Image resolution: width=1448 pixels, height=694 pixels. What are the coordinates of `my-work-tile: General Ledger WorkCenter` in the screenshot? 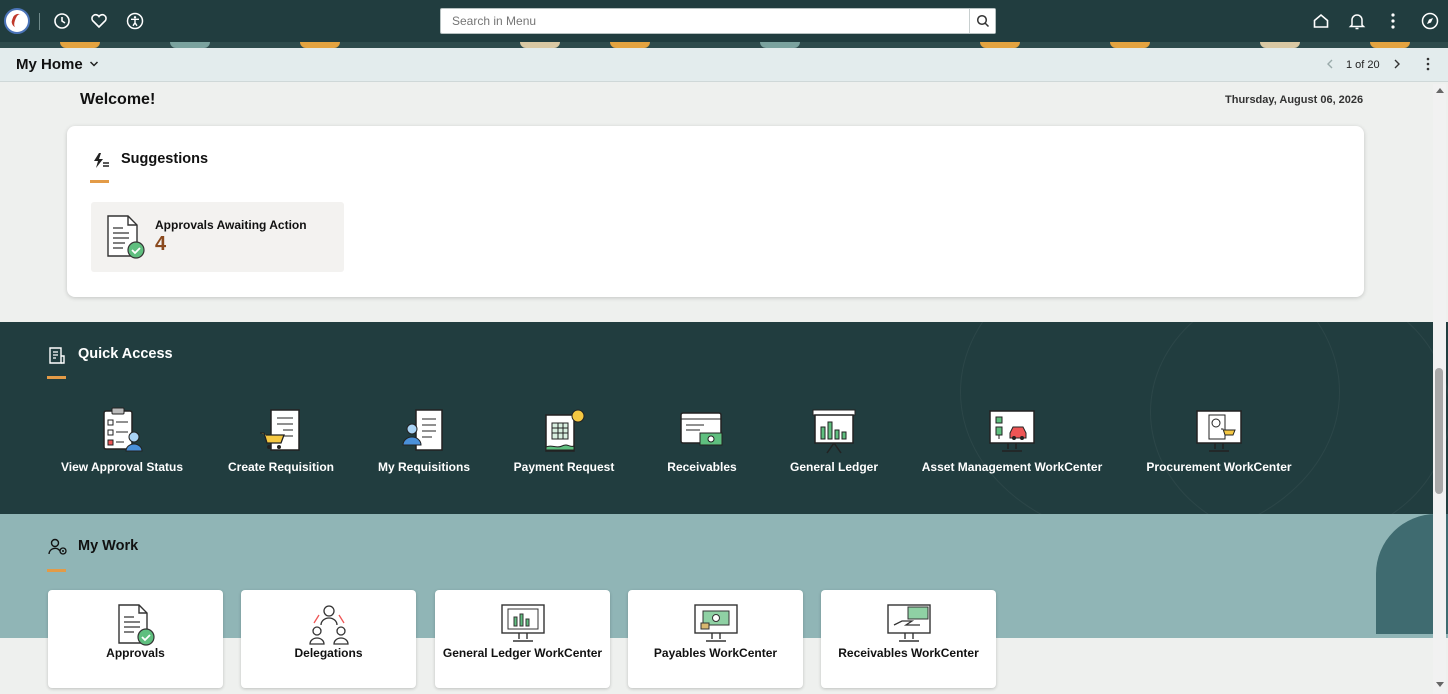 It's located at (522, 639).